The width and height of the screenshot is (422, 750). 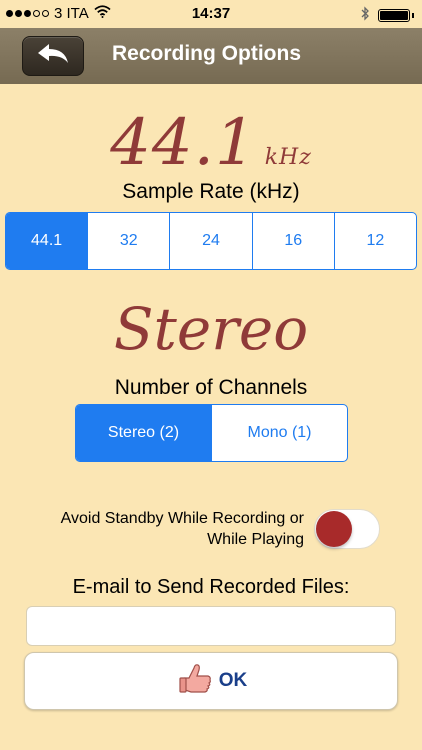 I want to click on standby-label-line-1: Avoid Standby While Recording or, so click(x=182, y=518).